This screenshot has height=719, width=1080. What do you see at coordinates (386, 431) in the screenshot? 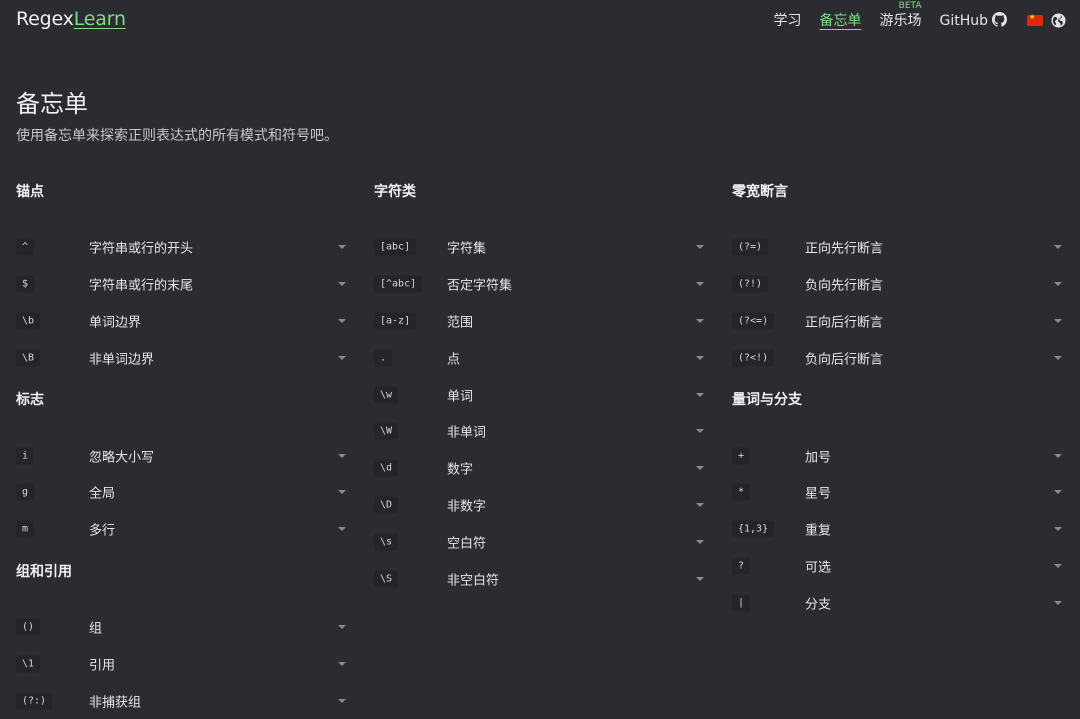
I see `pattern-code: \W` at bounding box center [386, 431].